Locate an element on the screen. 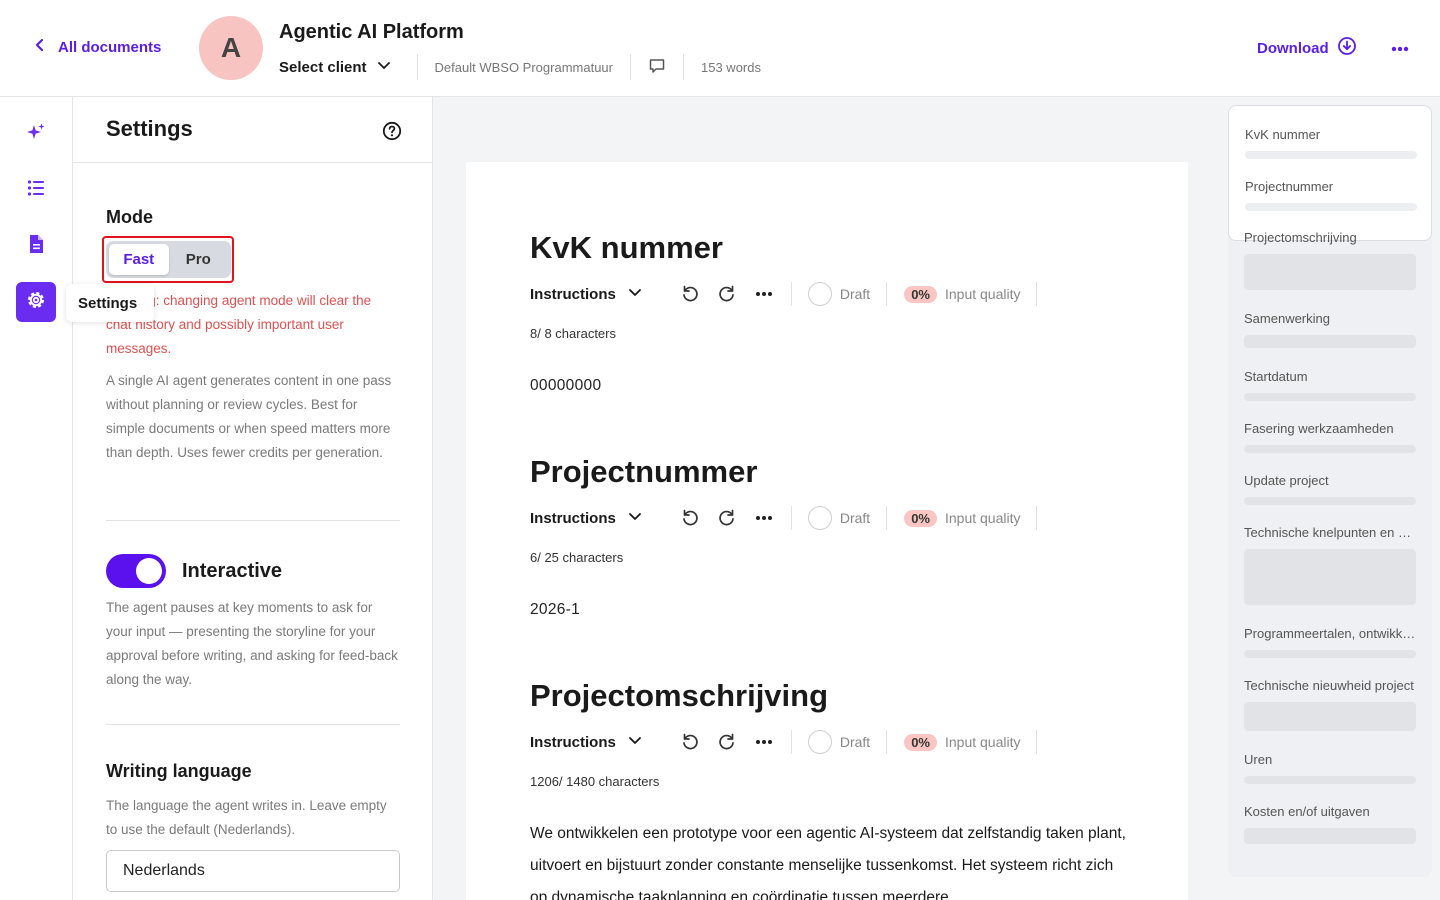 This screenshot has height=900, width=1440. download-button: Download is located at coordinates (1307, 48).